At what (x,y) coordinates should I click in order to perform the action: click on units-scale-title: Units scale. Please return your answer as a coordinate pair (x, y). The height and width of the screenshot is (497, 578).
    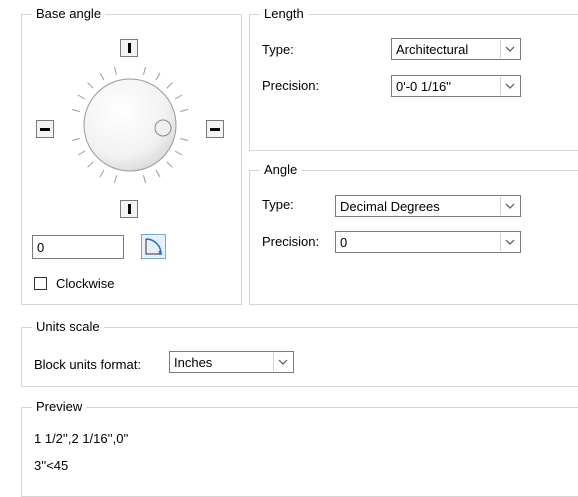
    Looking at the image, I should click on (68, 327).